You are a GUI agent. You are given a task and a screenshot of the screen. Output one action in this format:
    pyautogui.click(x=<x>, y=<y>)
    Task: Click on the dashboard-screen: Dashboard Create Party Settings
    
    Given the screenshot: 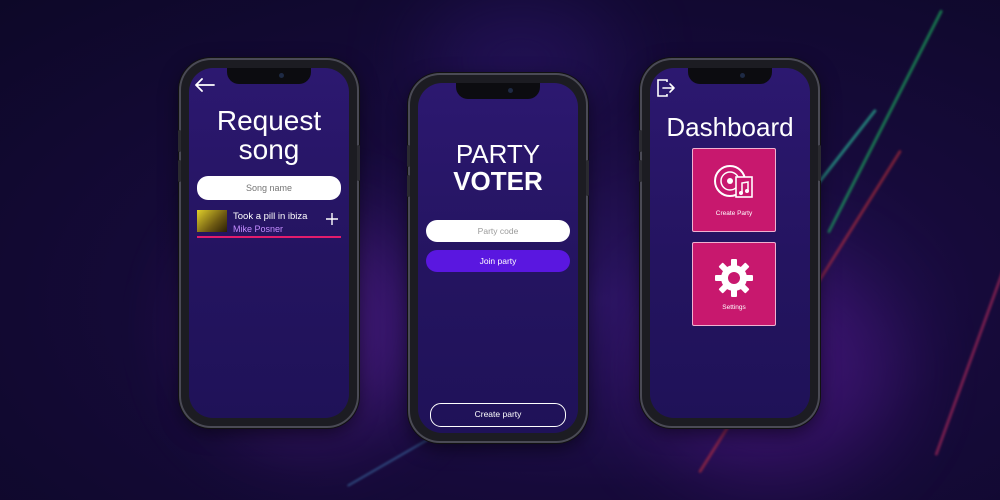 What is the action you would take?
    pyautogui.click(x=730, y=243)
    